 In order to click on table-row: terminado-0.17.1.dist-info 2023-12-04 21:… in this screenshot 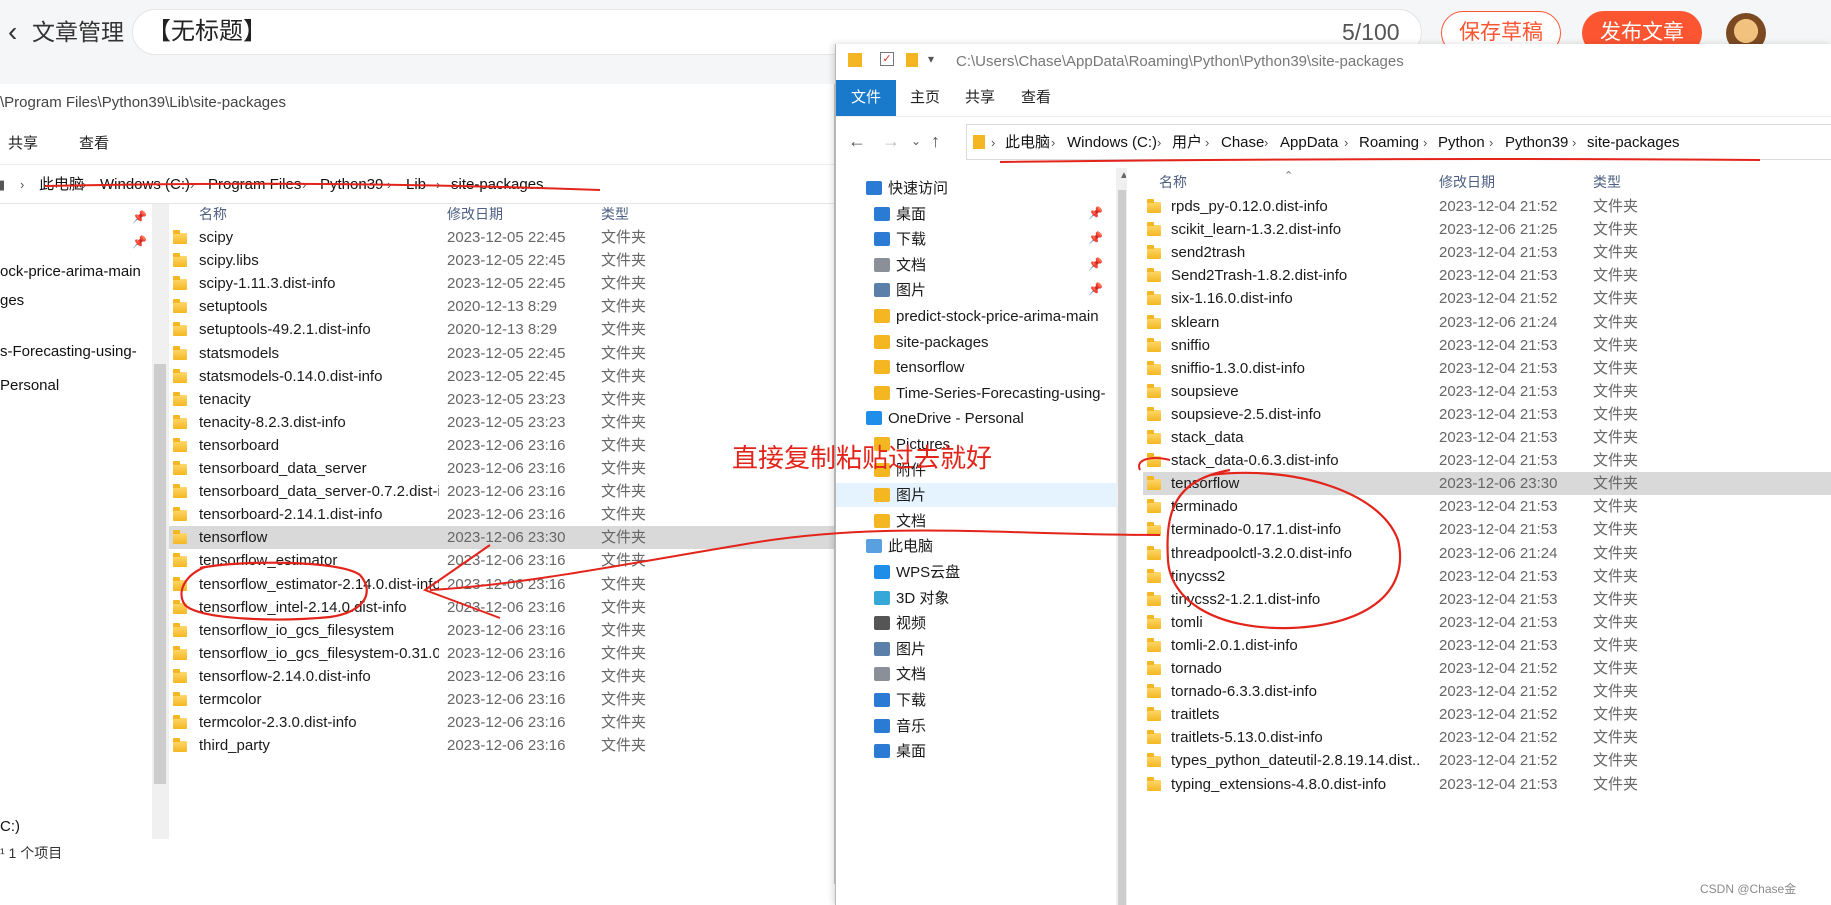, I will do `click(1487, 529)`.